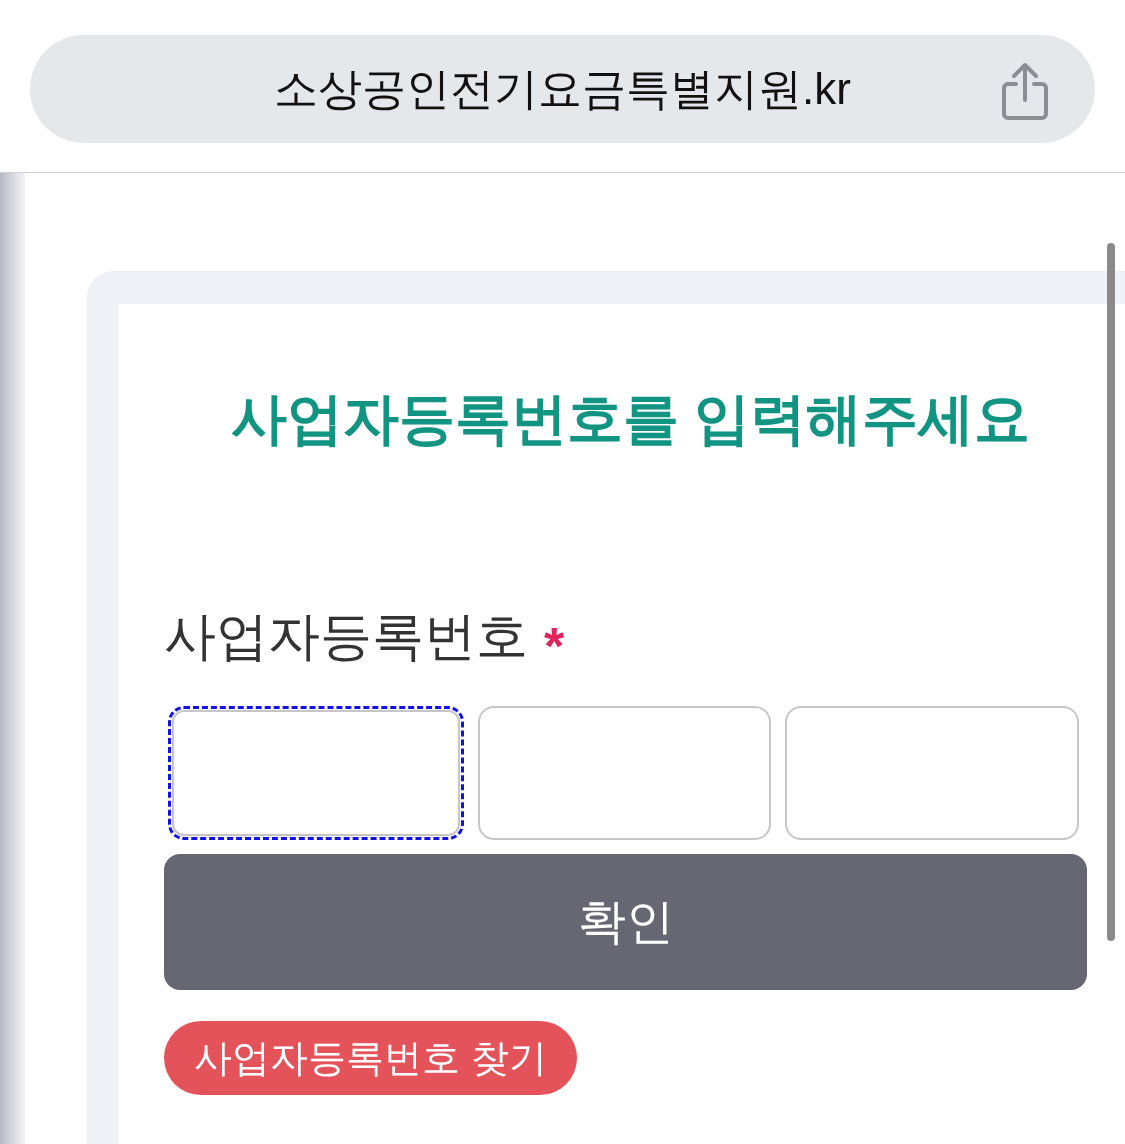  What do you see at coordinates (630, 419) in the screenshot?
I see `form-title: 사업자등록번호를 입력해주세요` at bounding box center [630, 419].